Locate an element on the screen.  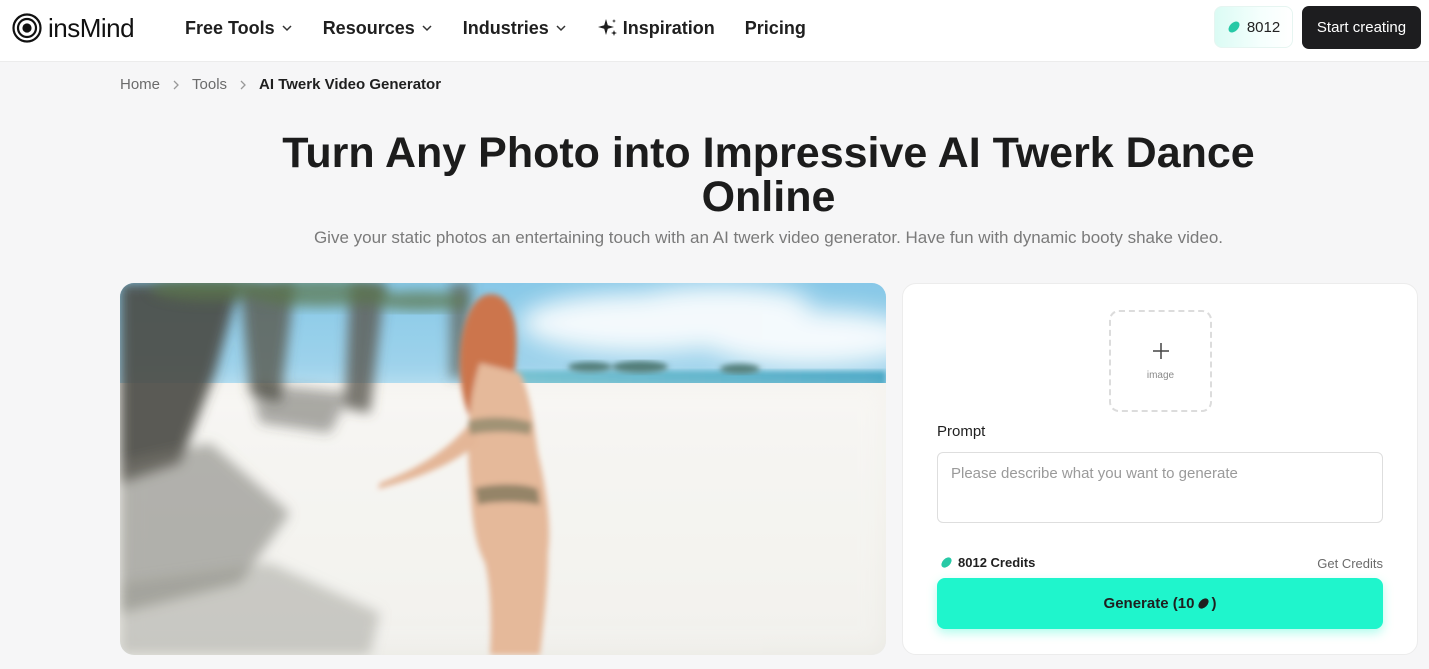
brand-name: insMind is located at coordinates (91, 27).